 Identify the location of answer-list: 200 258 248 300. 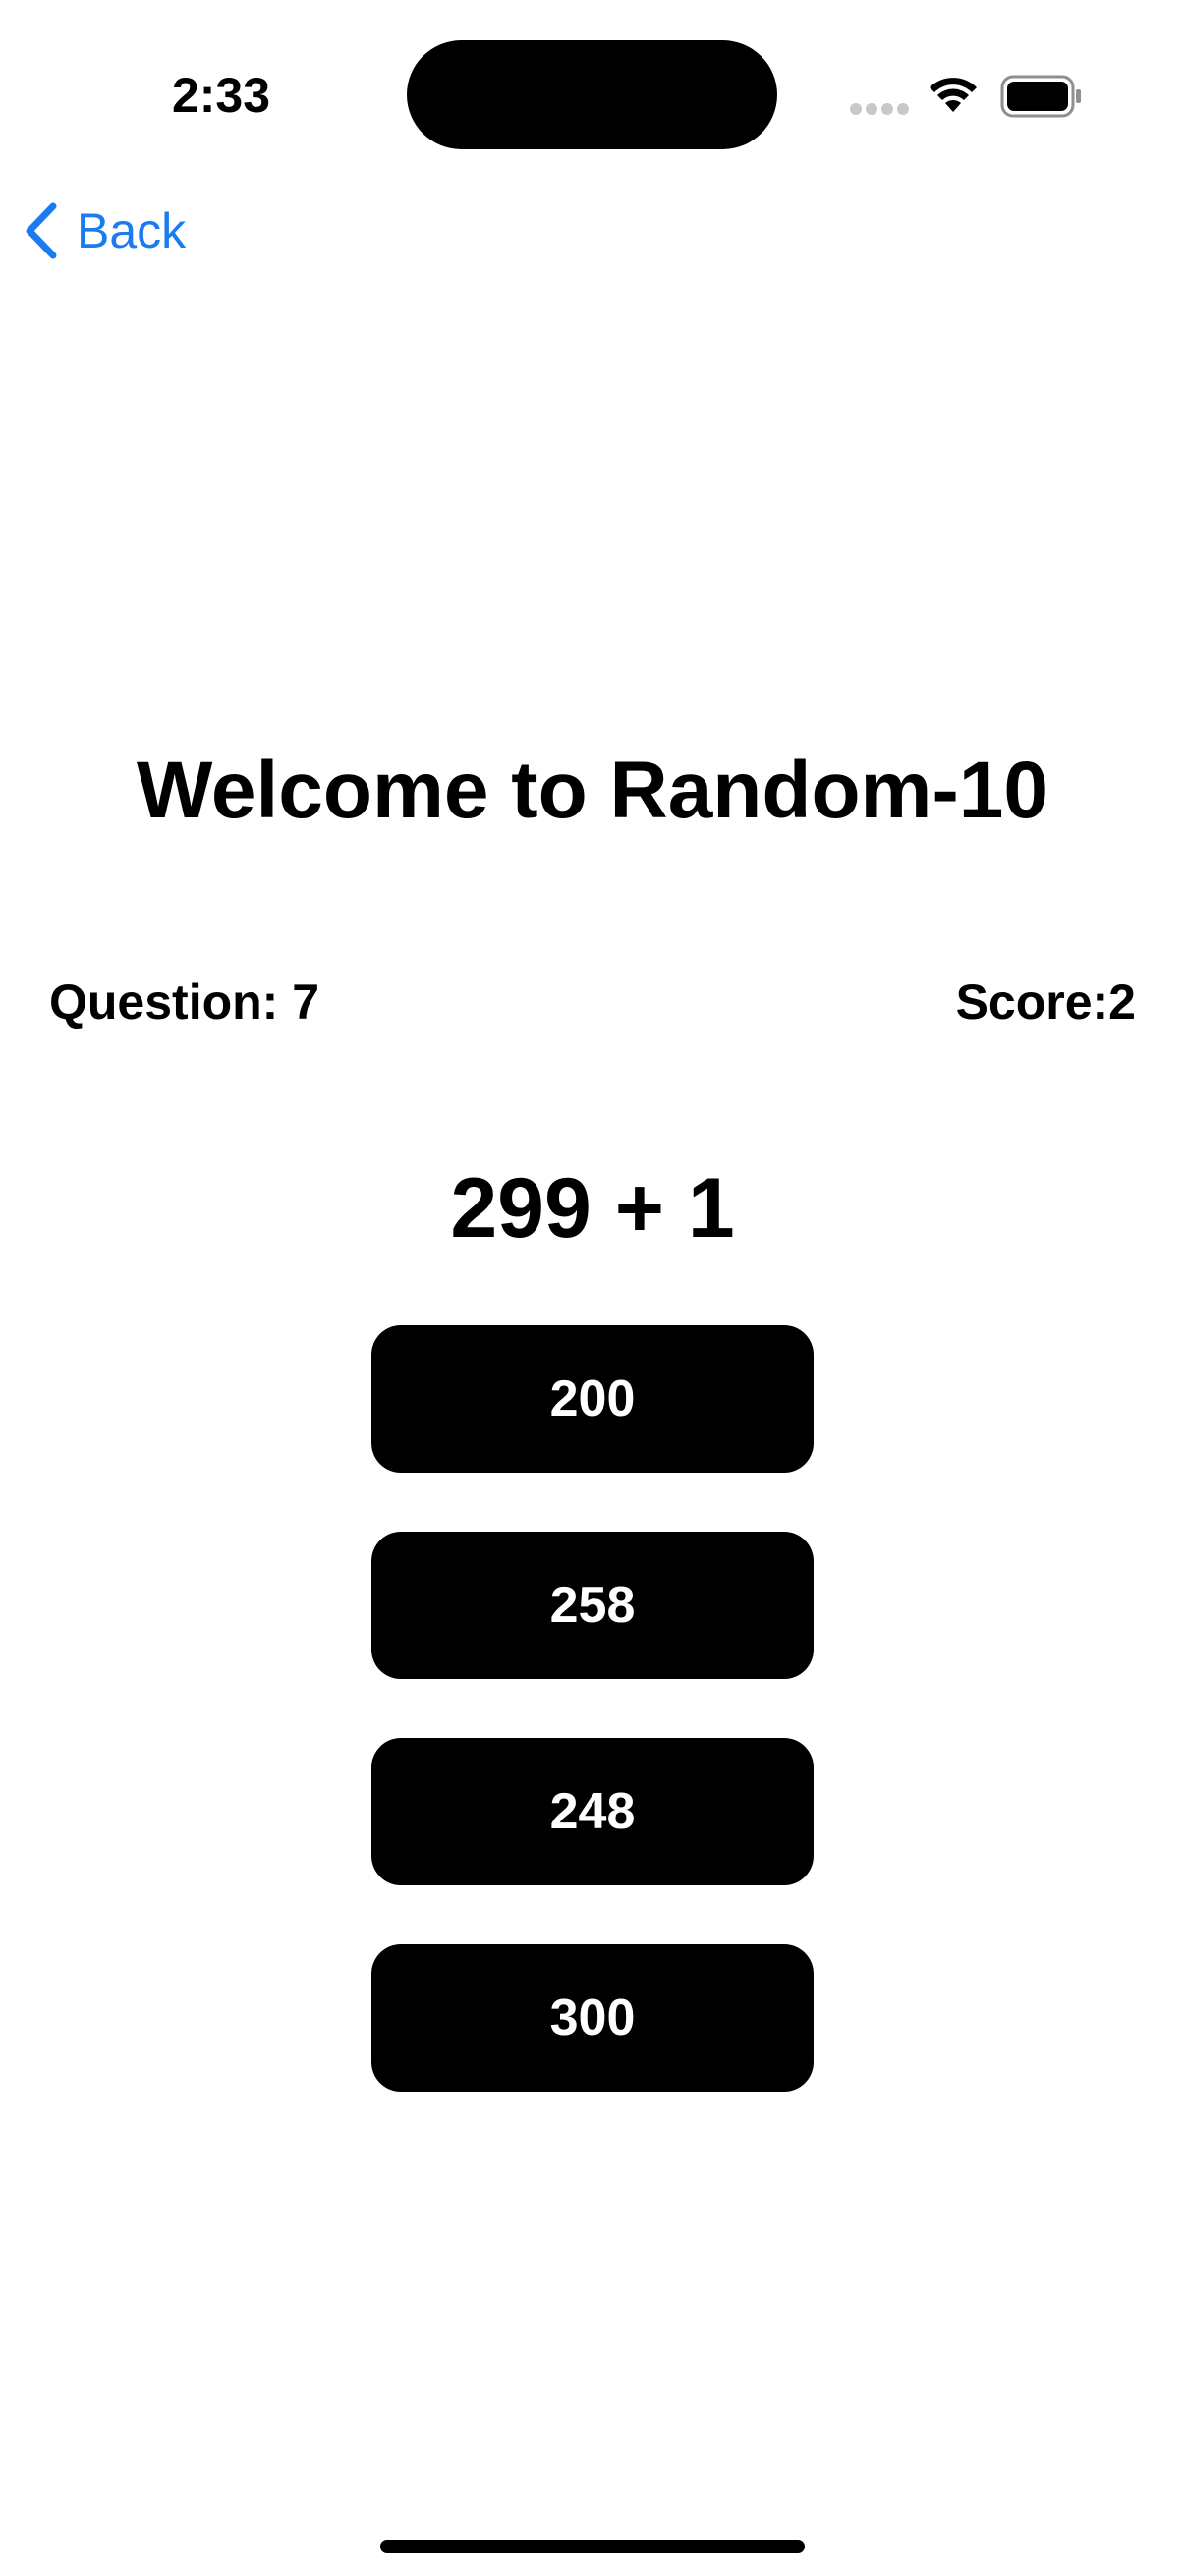
(592, 1738).